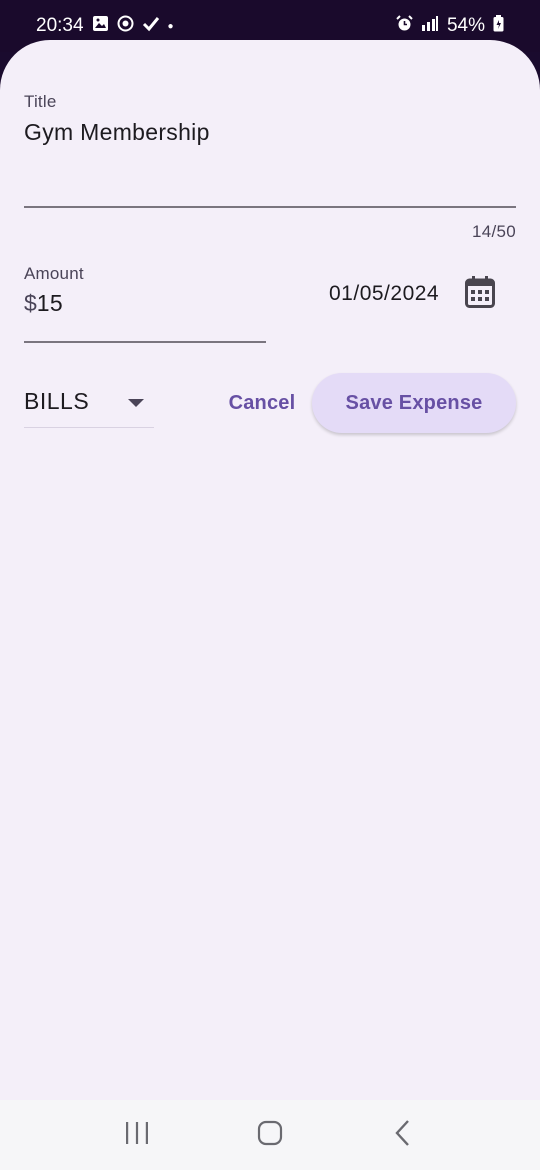 This screenshot has width=540, height=1170. I want to click on signal-icon, so click(430, 26).